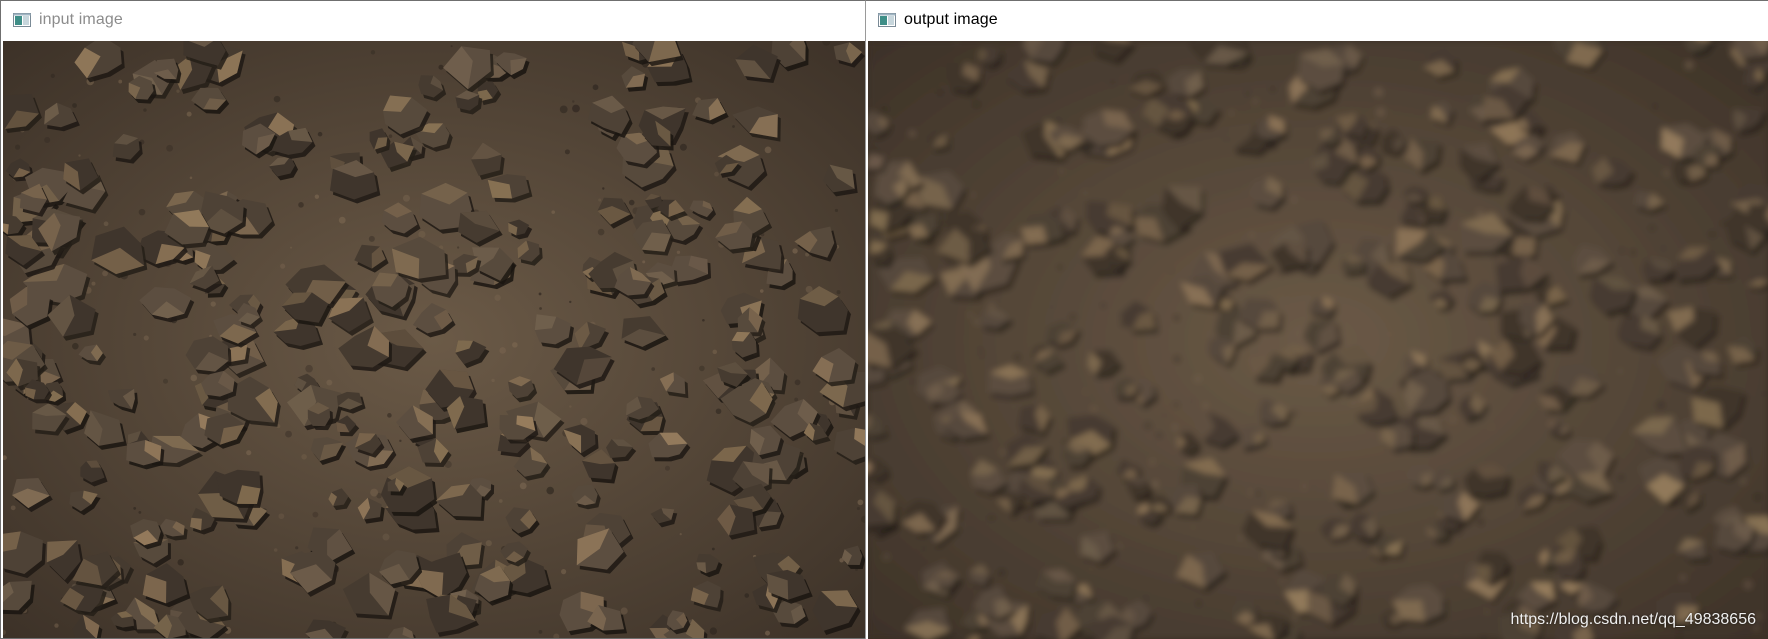 The height and width of the screenshot is (639, 1768). I want to click on output-image-titlebar: output image, so click(1317, 20).